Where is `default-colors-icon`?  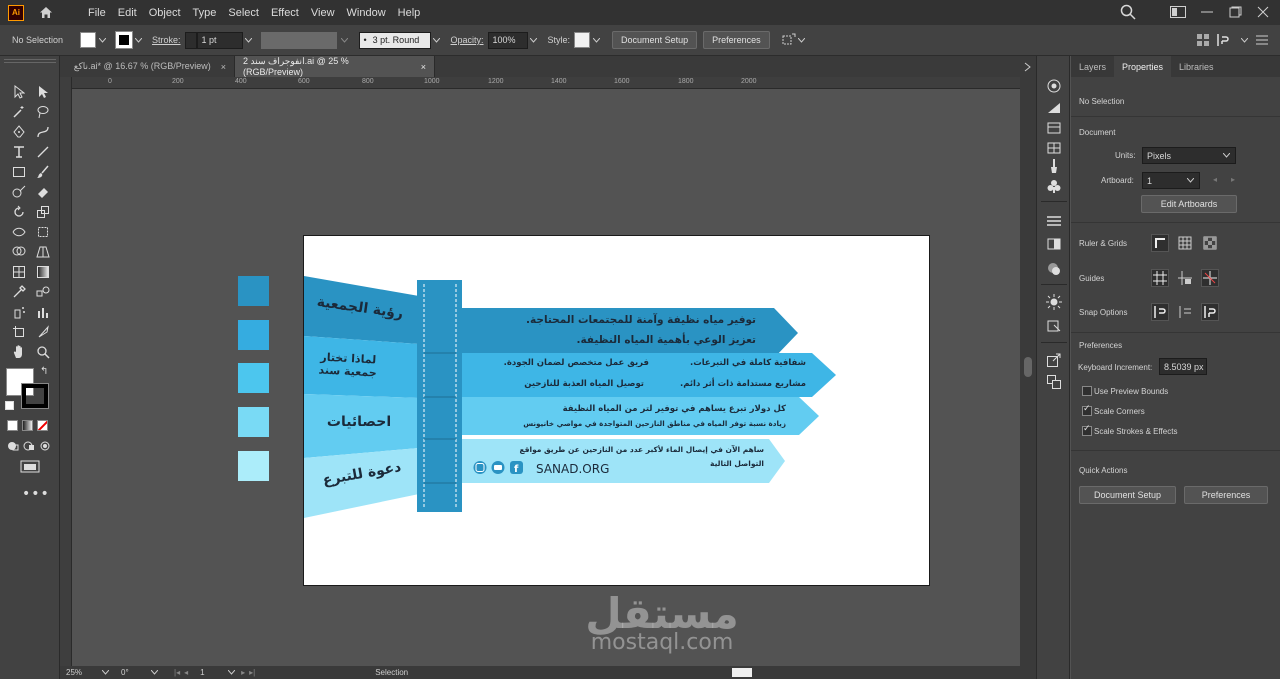 default-colors-icon is located at coordinates (9, 405).